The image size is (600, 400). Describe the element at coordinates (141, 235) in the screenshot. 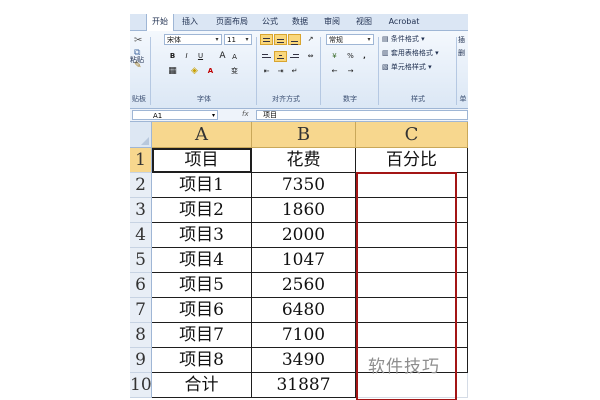

I see `row-header: 4` at that location.